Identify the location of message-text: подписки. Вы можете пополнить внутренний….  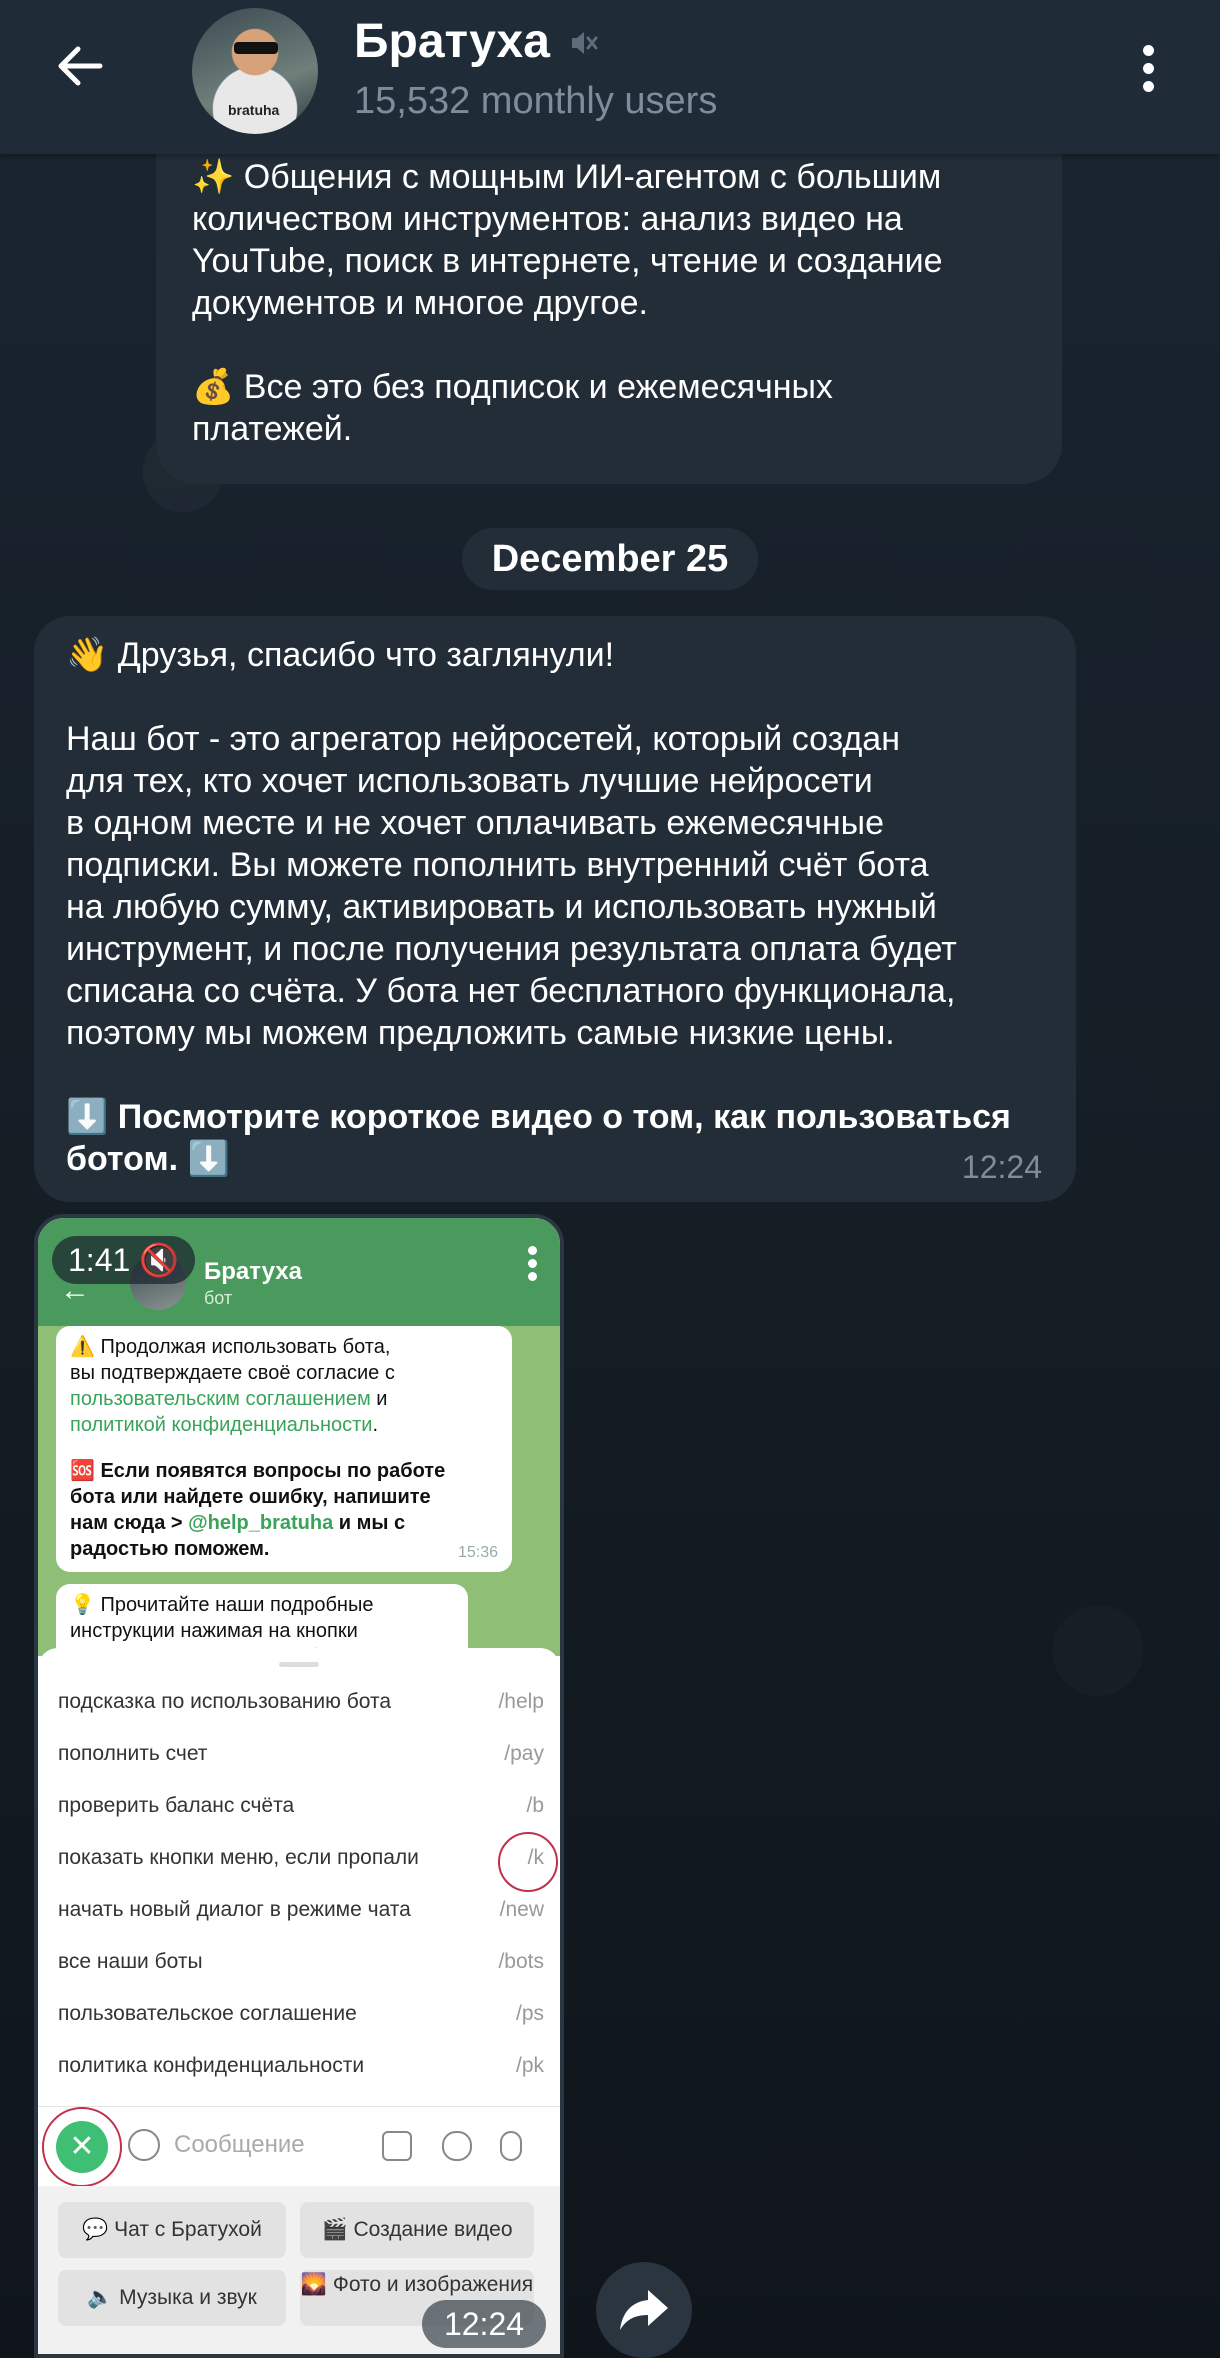
(497, 865).